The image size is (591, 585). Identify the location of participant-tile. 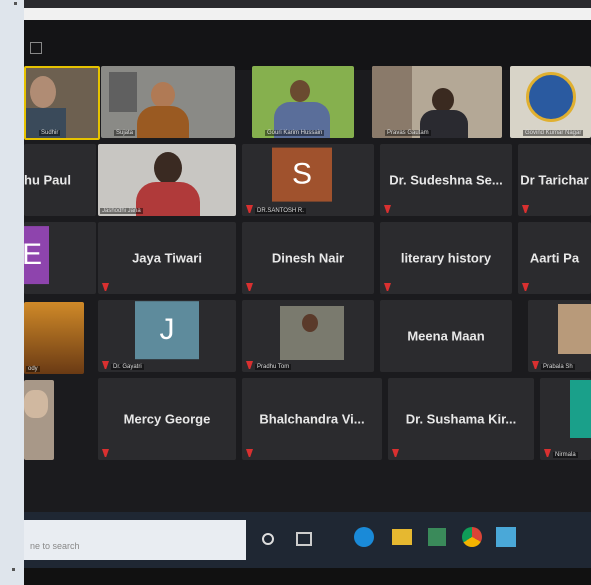
(39, 420).